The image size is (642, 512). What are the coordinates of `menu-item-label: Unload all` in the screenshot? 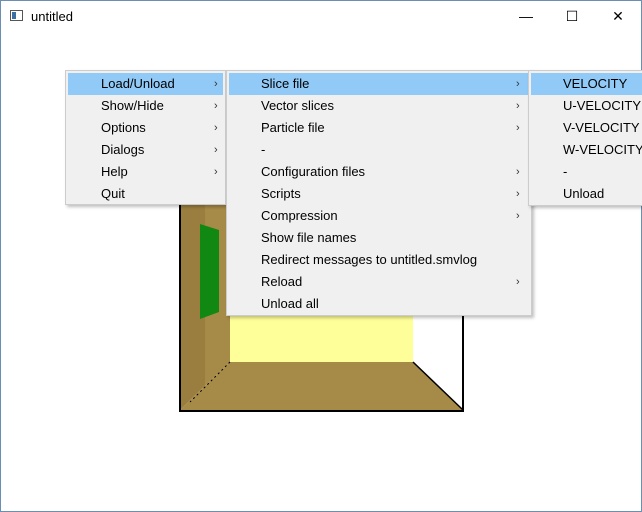 It's located at (290, 303).